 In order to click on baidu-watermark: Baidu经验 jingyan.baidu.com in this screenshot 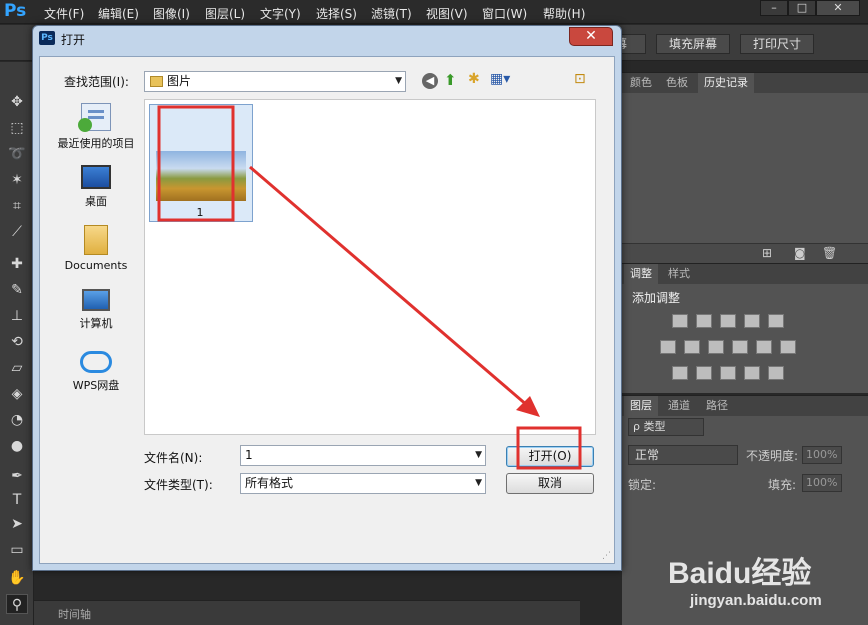, I will do `click(768, 577)`.